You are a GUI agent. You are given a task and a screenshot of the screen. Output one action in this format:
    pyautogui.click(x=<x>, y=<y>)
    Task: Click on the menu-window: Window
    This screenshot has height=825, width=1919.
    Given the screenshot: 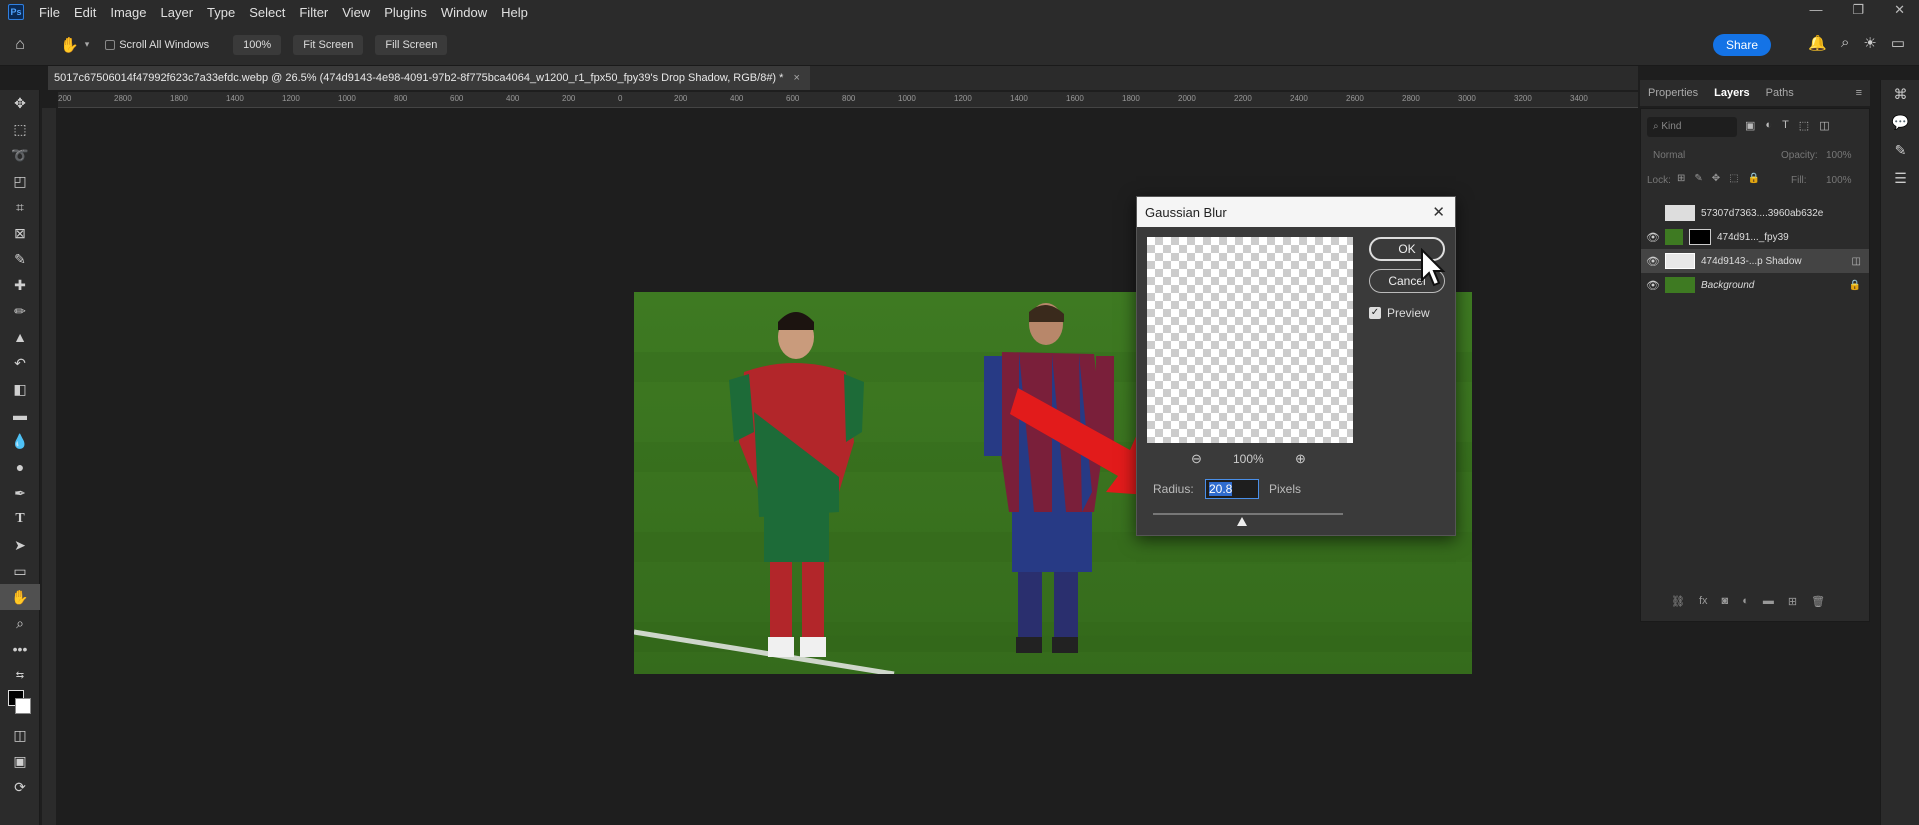 What is the action you would take?
    pyautogui.click(x=464, y=12)
    